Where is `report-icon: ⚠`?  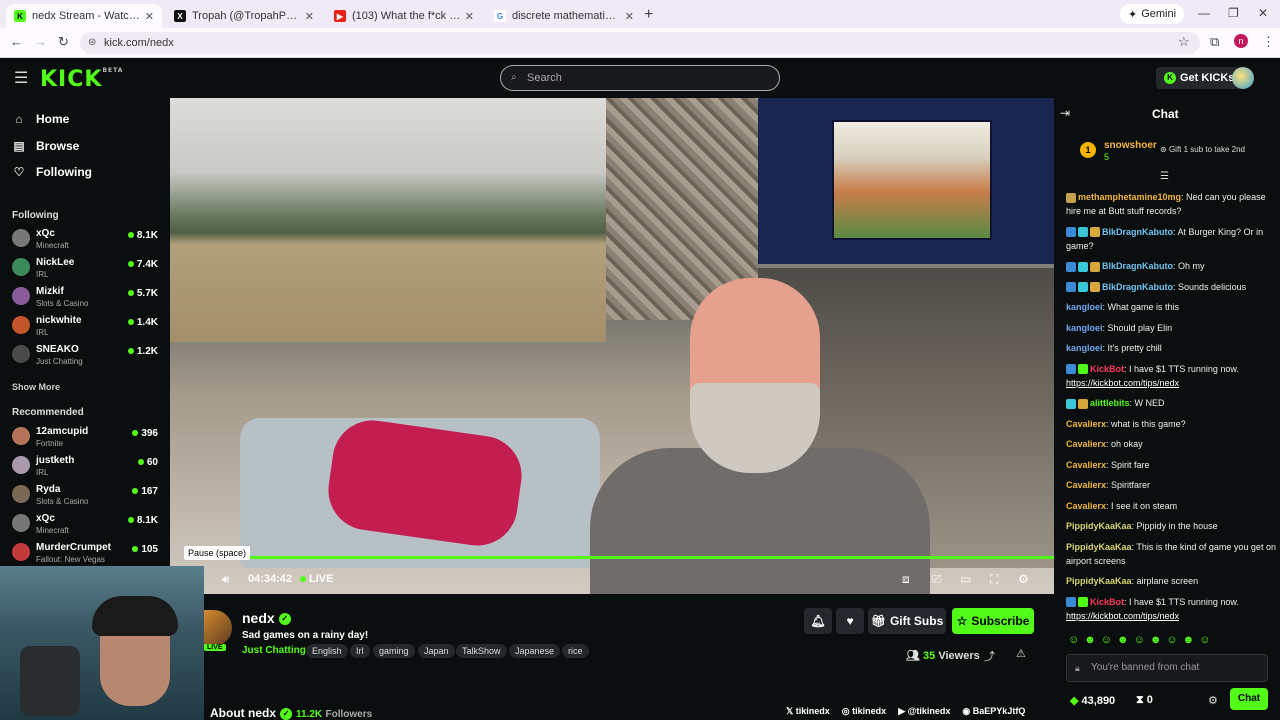 report-icon: ⚠ is located at coordinates (1021, 653).